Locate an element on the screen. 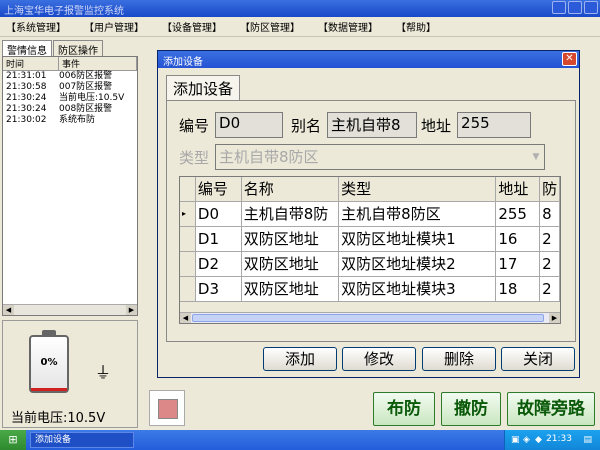  device-addr-field: 255 is located at coordinates (494, 125).